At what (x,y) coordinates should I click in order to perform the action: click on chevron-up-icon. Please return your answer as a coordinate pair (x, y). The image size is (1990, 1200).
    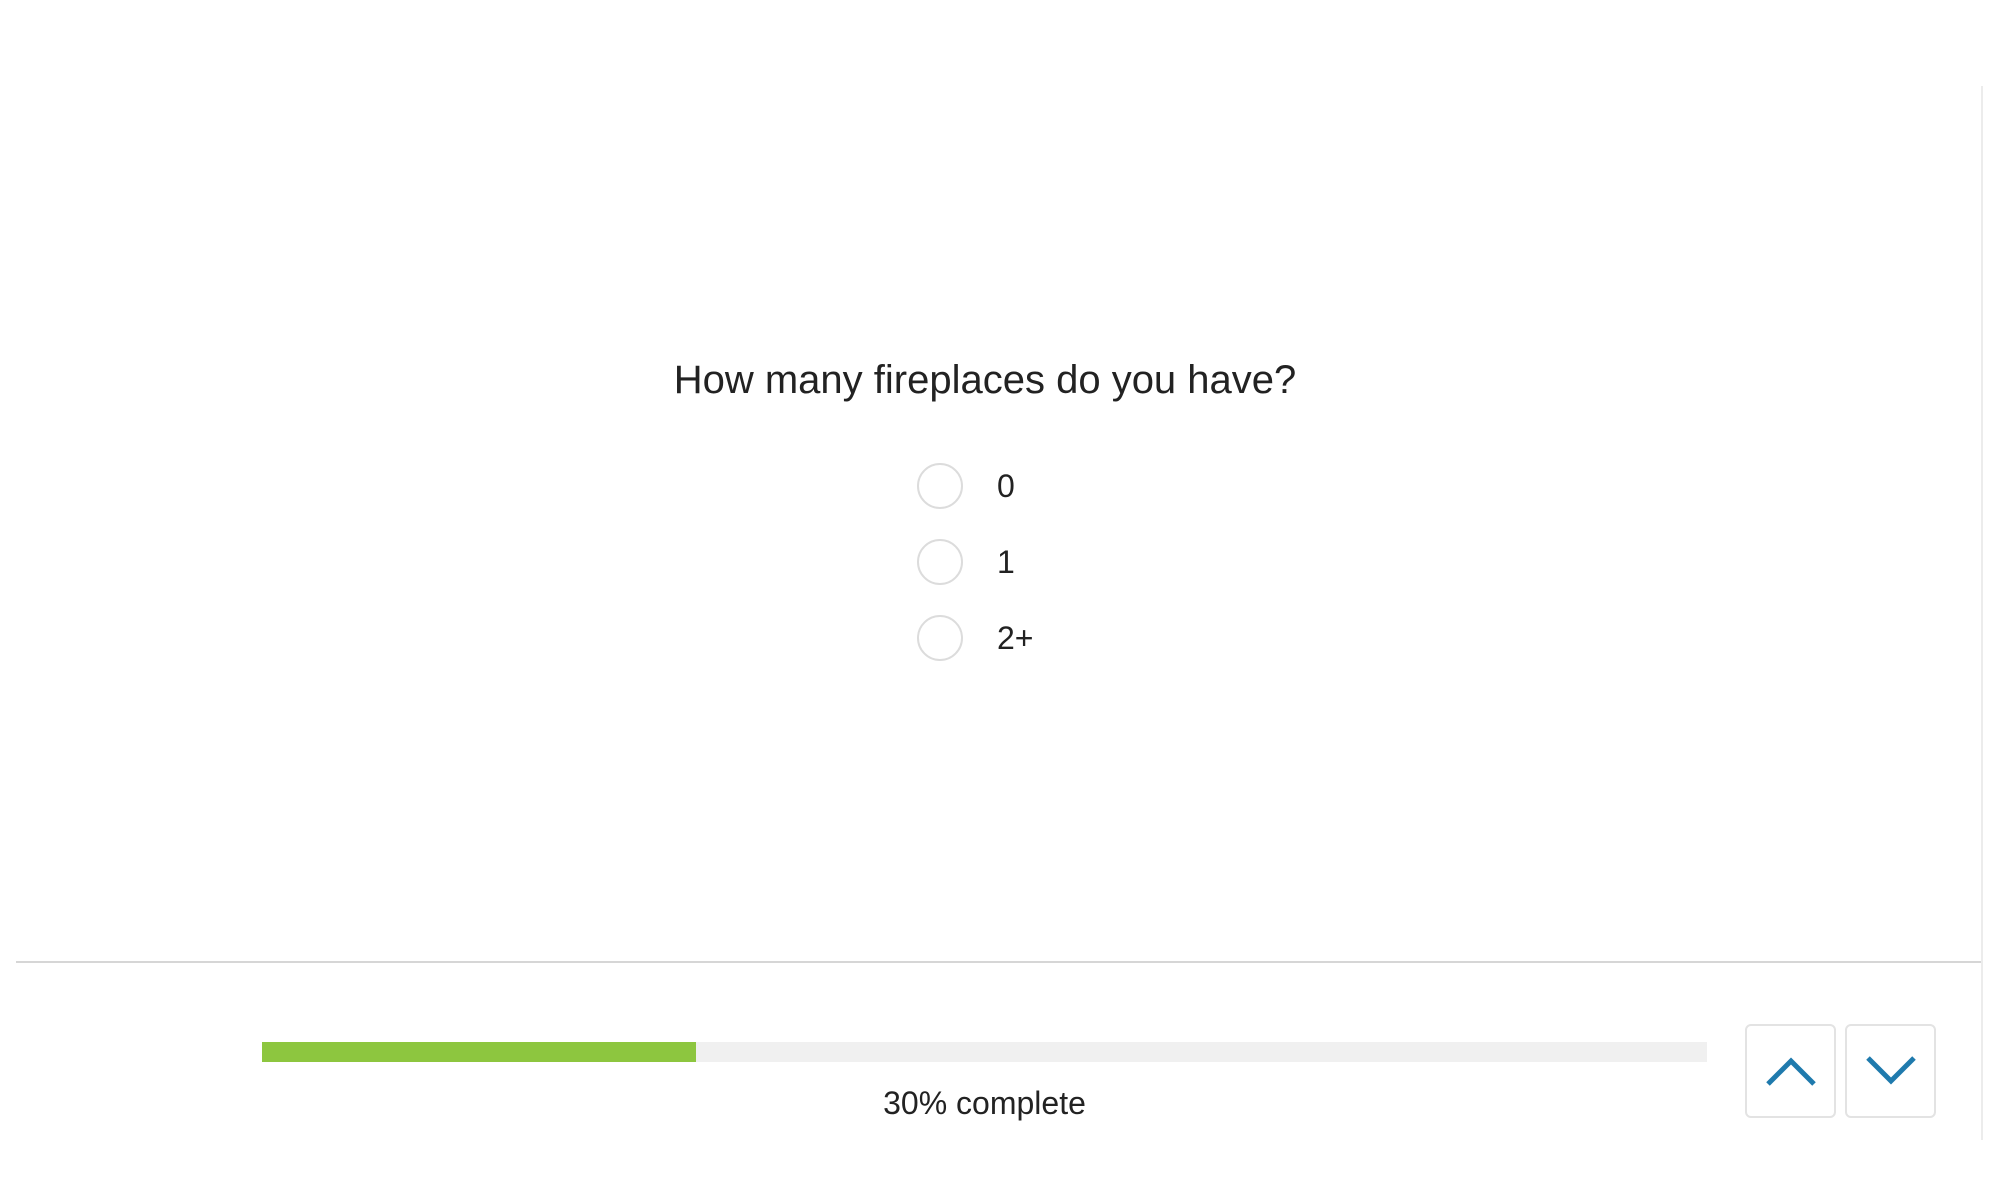
    Looking at the image, I should click on (1790, 1071).